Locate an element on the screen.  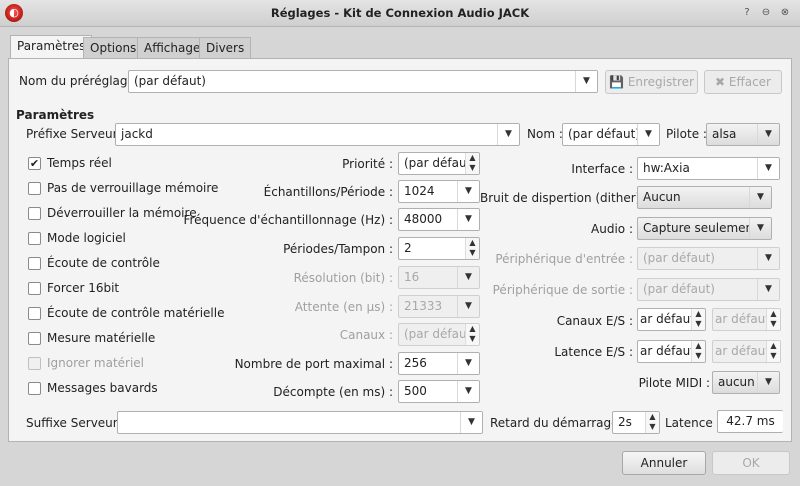
samplerate-combo: 48000 ▼ is located at coordinates (439, 219).